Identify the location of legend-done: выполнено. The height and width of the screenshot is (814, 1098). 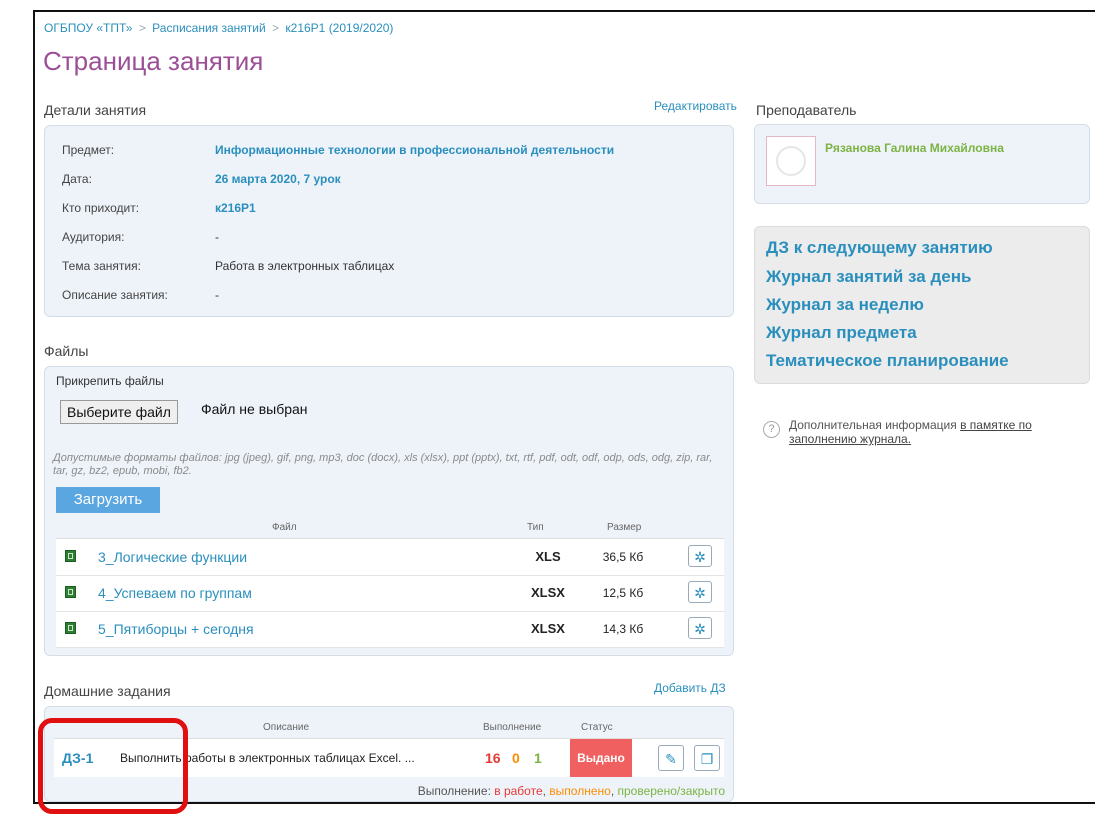
(580, 791).